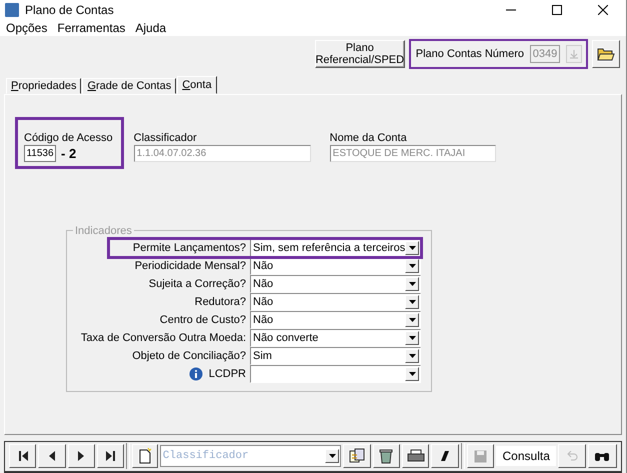 The width and height of the screenshot is (627, 473). Describe the element at coordinates (480, 456) in the screenshot. I see `floppy-icon` at that location.